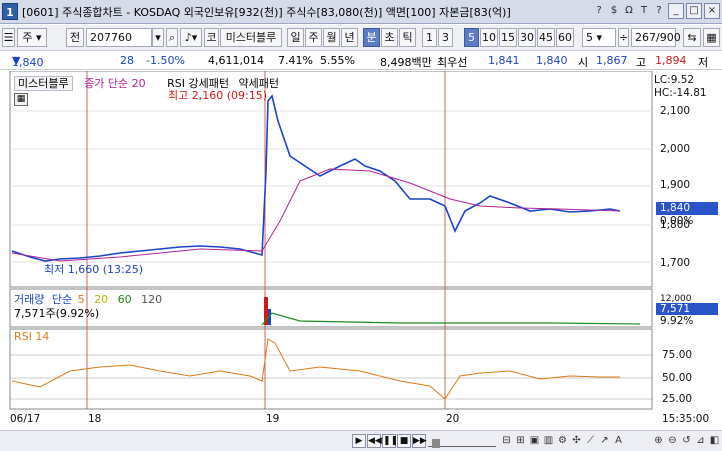 Image resolution: width=722 pixels, height=451 pixels. I want to click on zoom-out-icon: ⊟, so click(506, 441).